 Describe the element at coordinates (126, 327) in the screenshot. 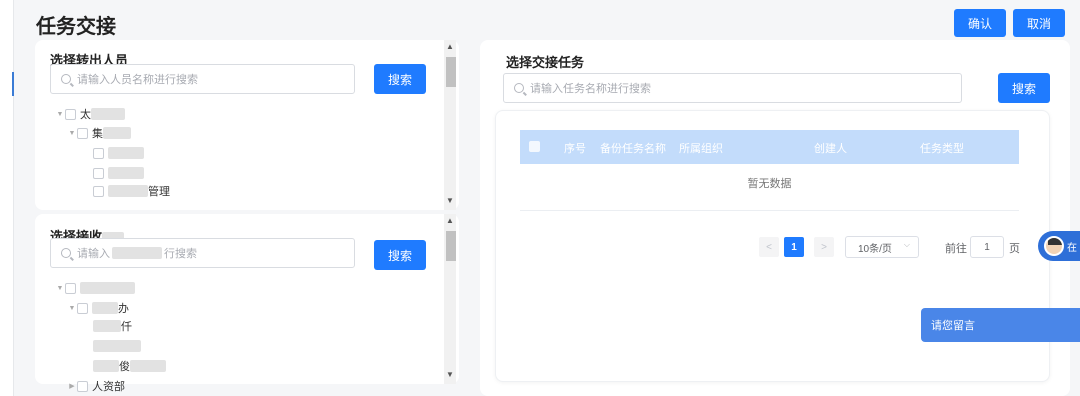

I see `tree-node-label: 仟` at that location.